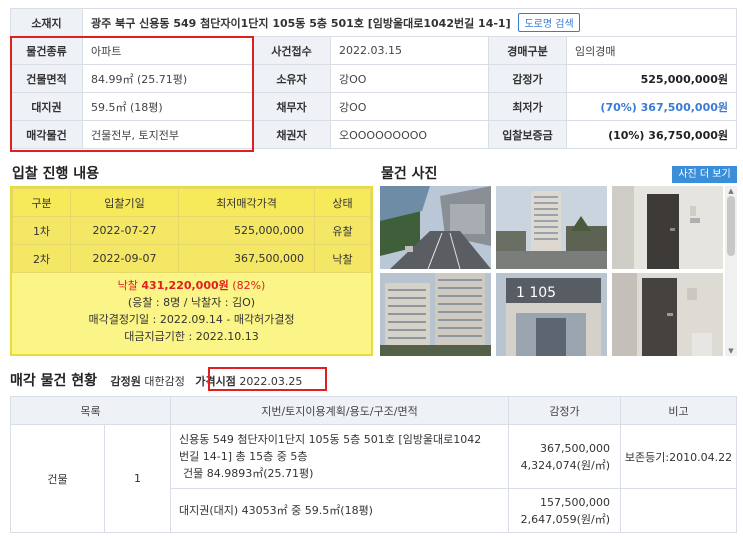 The image size is (743, 538). What do you see at coordinates (409, 50) in the screenshot?
I see `info-value: 2022.03.15` at bounding box center [409, 50].